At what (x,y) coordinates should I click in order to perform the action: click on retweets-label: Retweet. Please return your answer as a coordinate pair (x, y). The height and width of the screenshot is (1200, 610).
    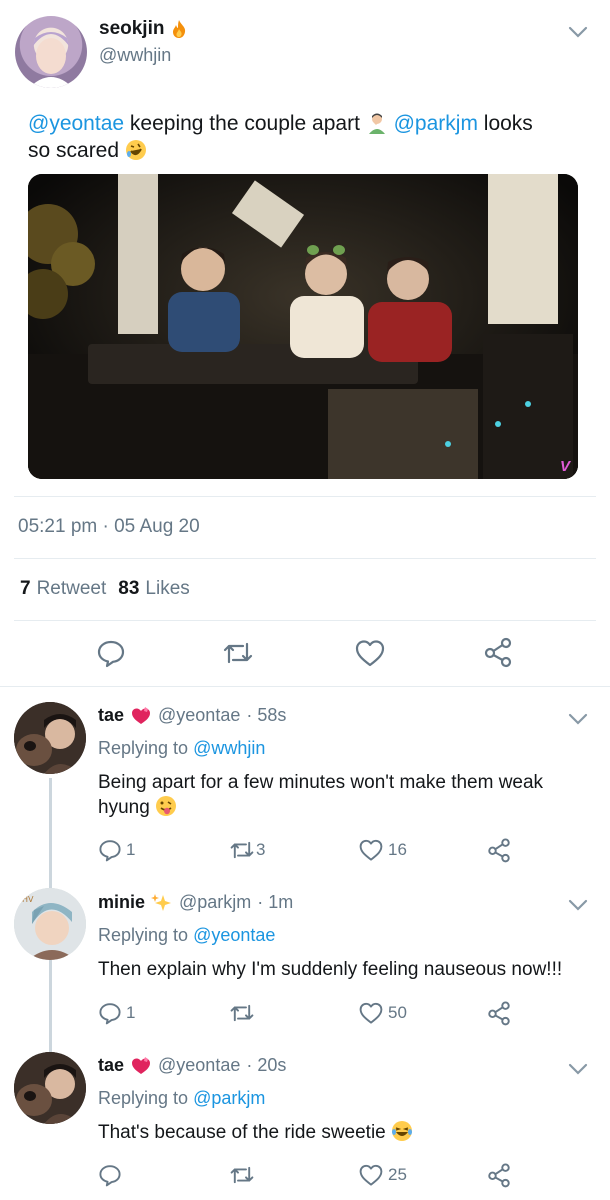
    Looking at the image, I should click on (72, 589).